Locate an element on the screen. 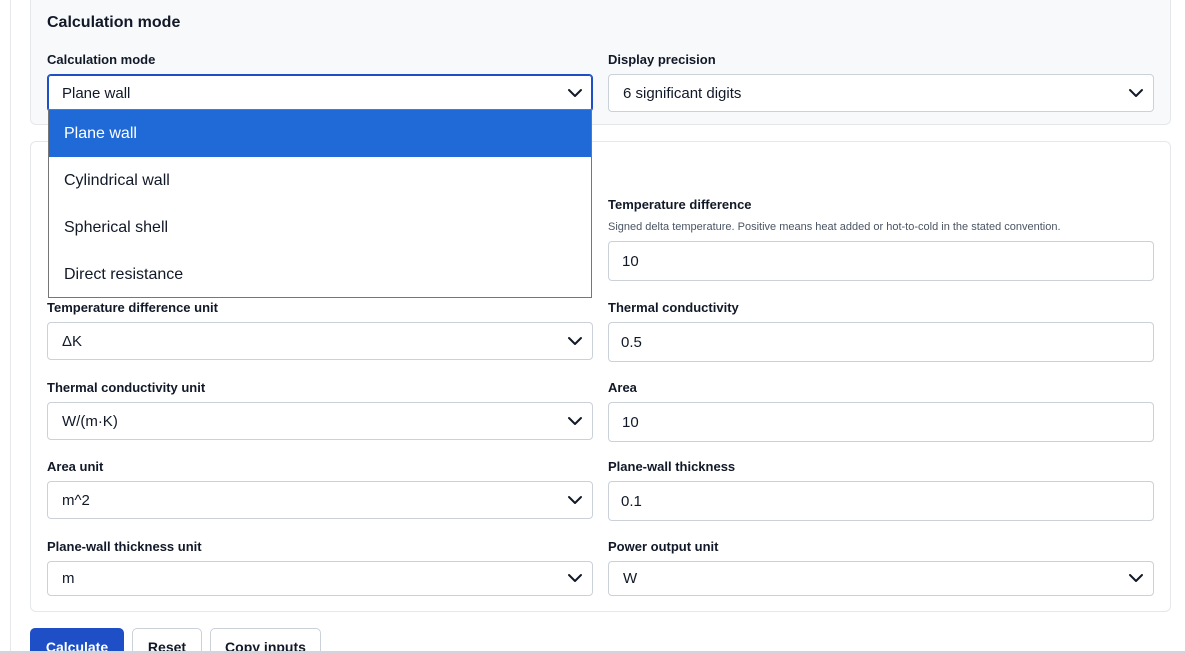 This screenshot has height=654, width=1185. calculation-mode-value: Plane wall is located at coordinates (96, 93).